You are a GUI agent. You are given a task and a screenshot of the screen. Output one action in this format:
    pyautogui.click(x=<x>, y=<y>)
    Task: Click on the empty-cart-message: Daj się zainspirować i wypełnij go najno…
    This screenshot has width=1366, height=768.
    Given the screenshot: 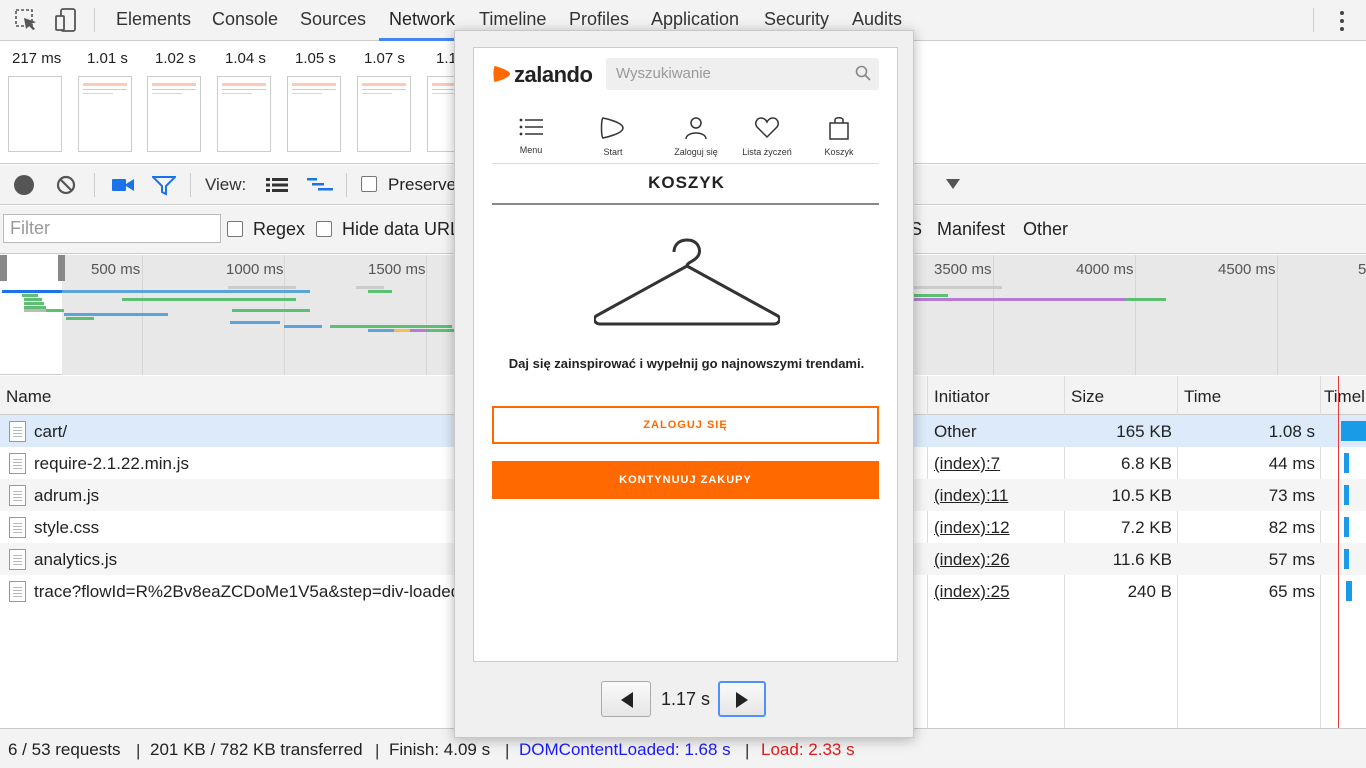 What is the action you would take?
    pyautogui.click(x=686, y=363)
    